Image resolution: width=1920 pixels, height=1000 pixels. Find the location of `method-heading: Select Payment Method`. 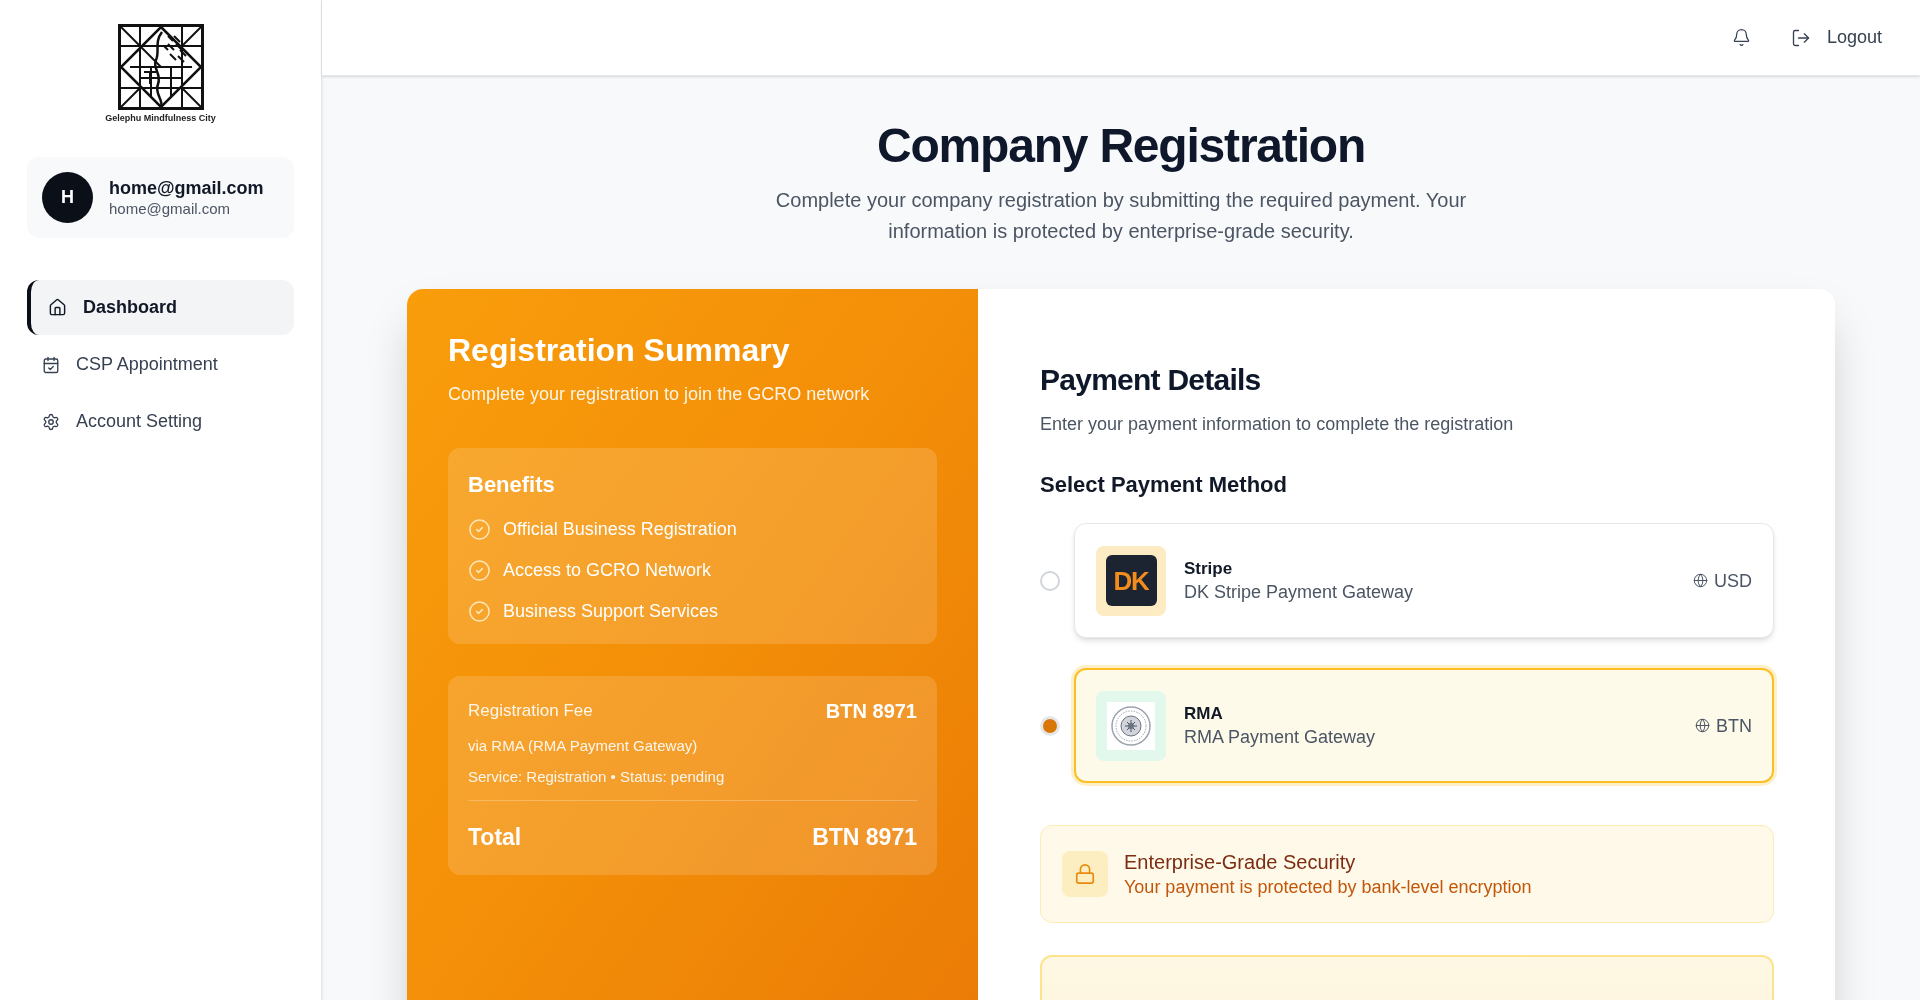

method-heading: Select Payment Method is located at coordinates (1164, 485).